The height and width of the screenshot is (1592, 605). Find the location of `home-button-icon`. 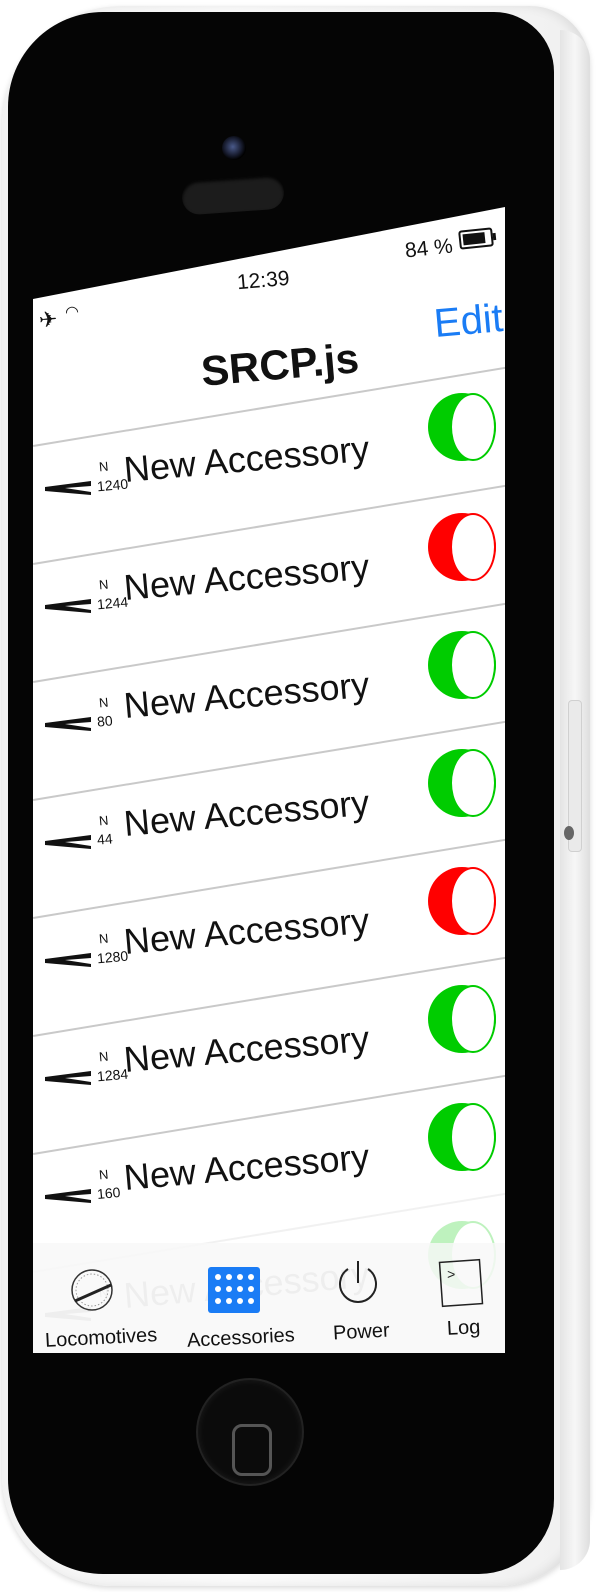

home-button-icon is located at coordinates (252, 1450).